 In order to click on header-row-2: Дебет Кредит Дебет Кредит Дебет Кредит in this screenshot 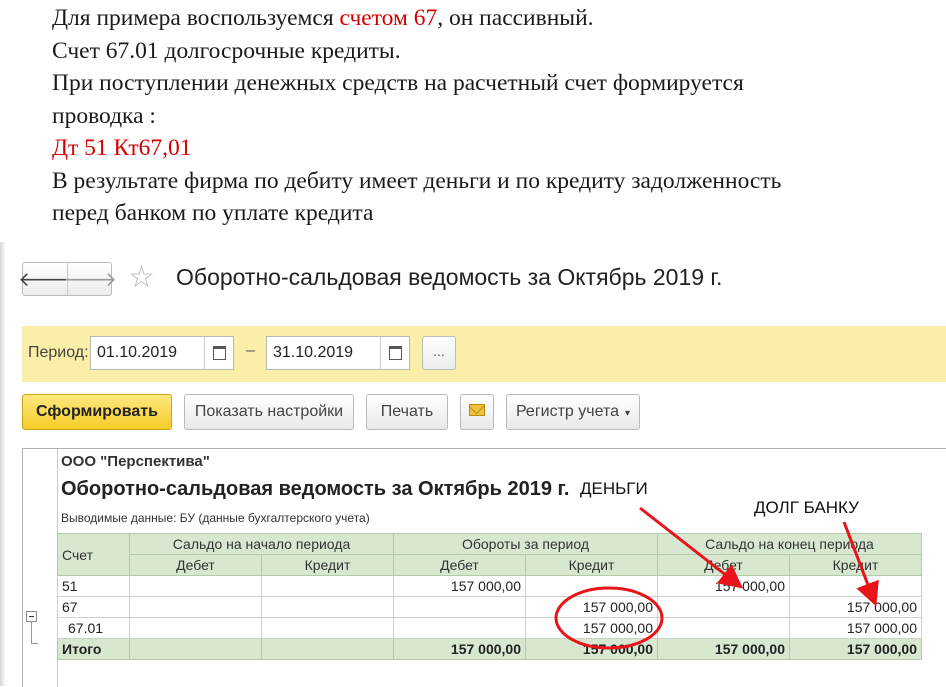, I will do `click(490, 565)`.